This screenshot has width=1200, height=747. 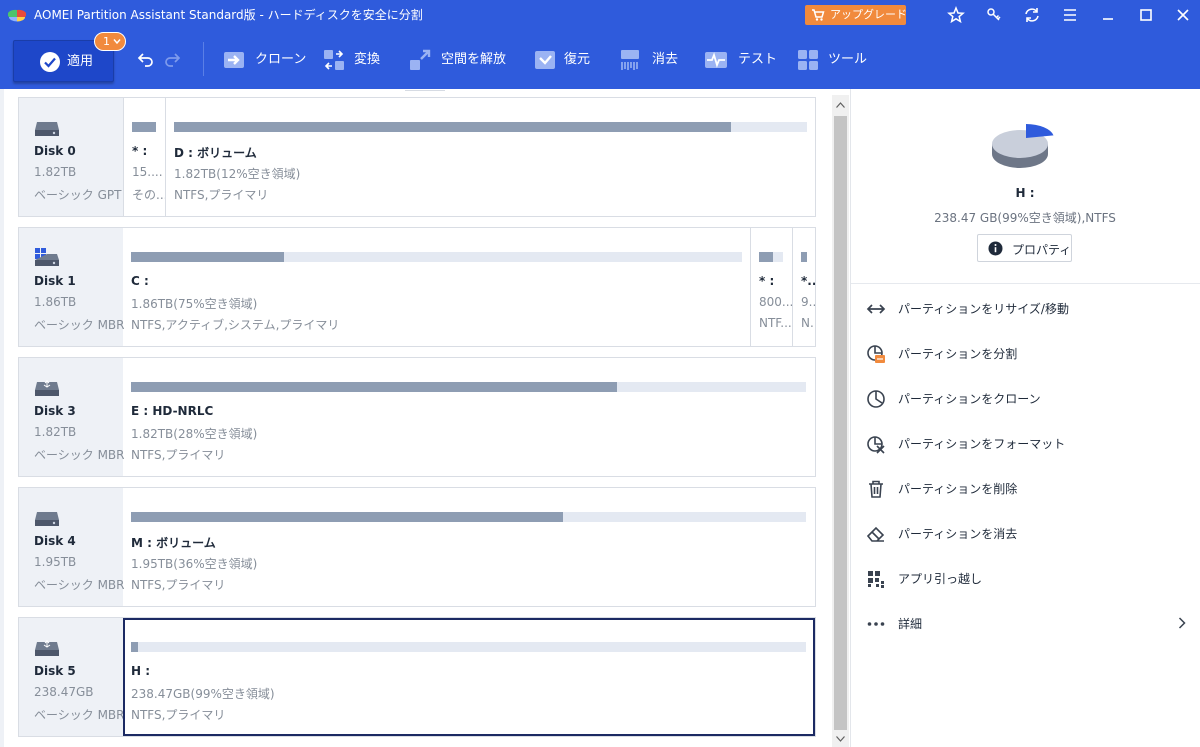 What do you see at coordinates (856, 15) in the screenshot?
I see `upgrade-button: アップグレード` at bounding box center [856, 15].